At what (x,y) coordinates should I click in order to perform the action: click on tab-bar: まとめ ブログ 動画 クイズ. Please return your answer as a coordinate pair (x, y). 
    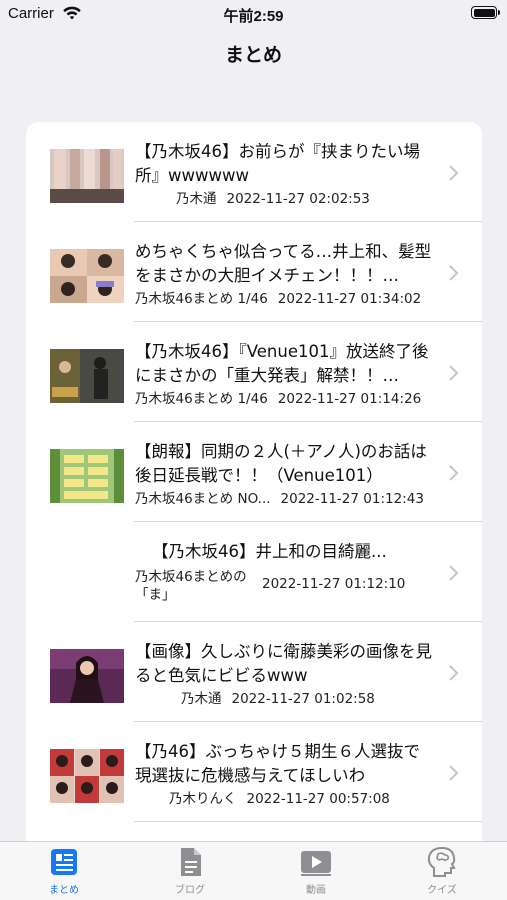
    Looking at the image, I should click on (253, 870).